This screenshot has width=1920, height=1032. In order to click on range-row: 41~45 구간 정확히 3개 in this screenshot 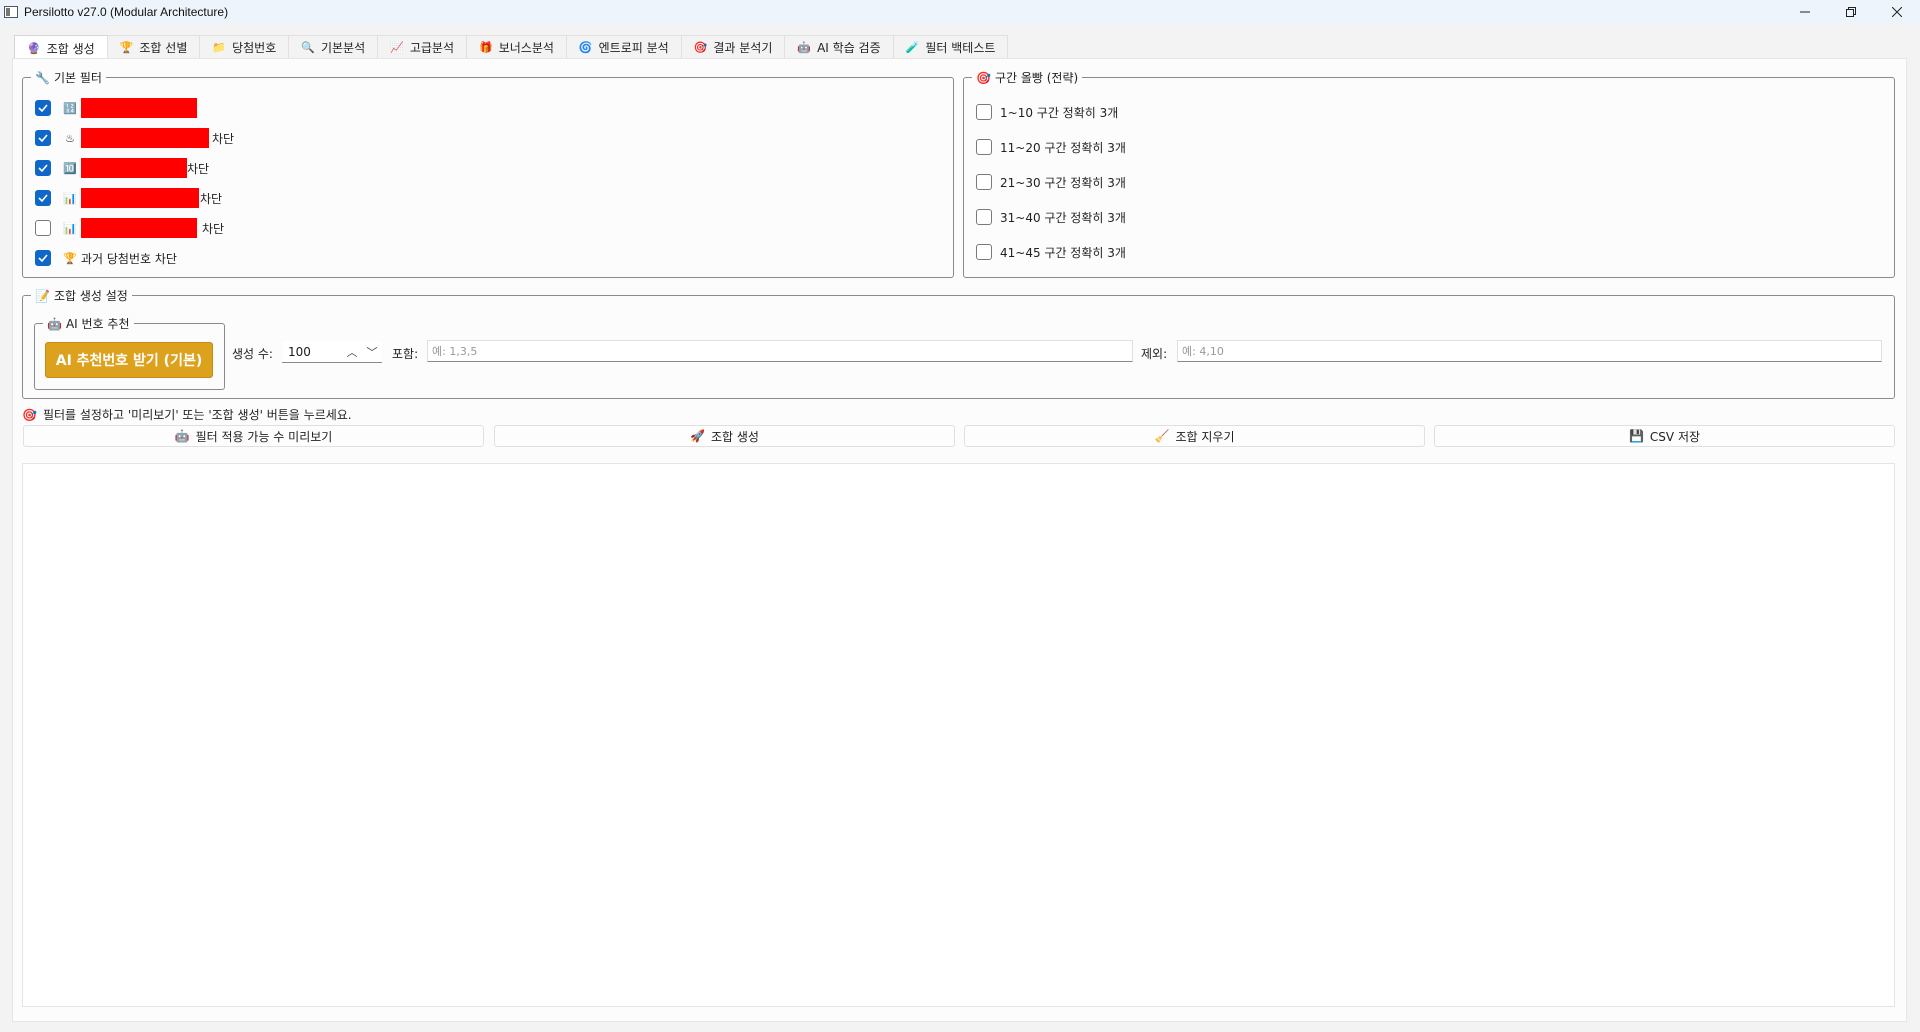, I will do `click(1051, 252)`.